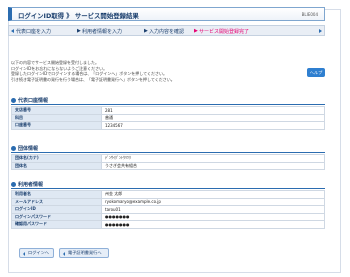 Image resolution: width=350 pixels, height=277 pixels. I want to click on table-row: 支店番号 281, so click(168, 110).